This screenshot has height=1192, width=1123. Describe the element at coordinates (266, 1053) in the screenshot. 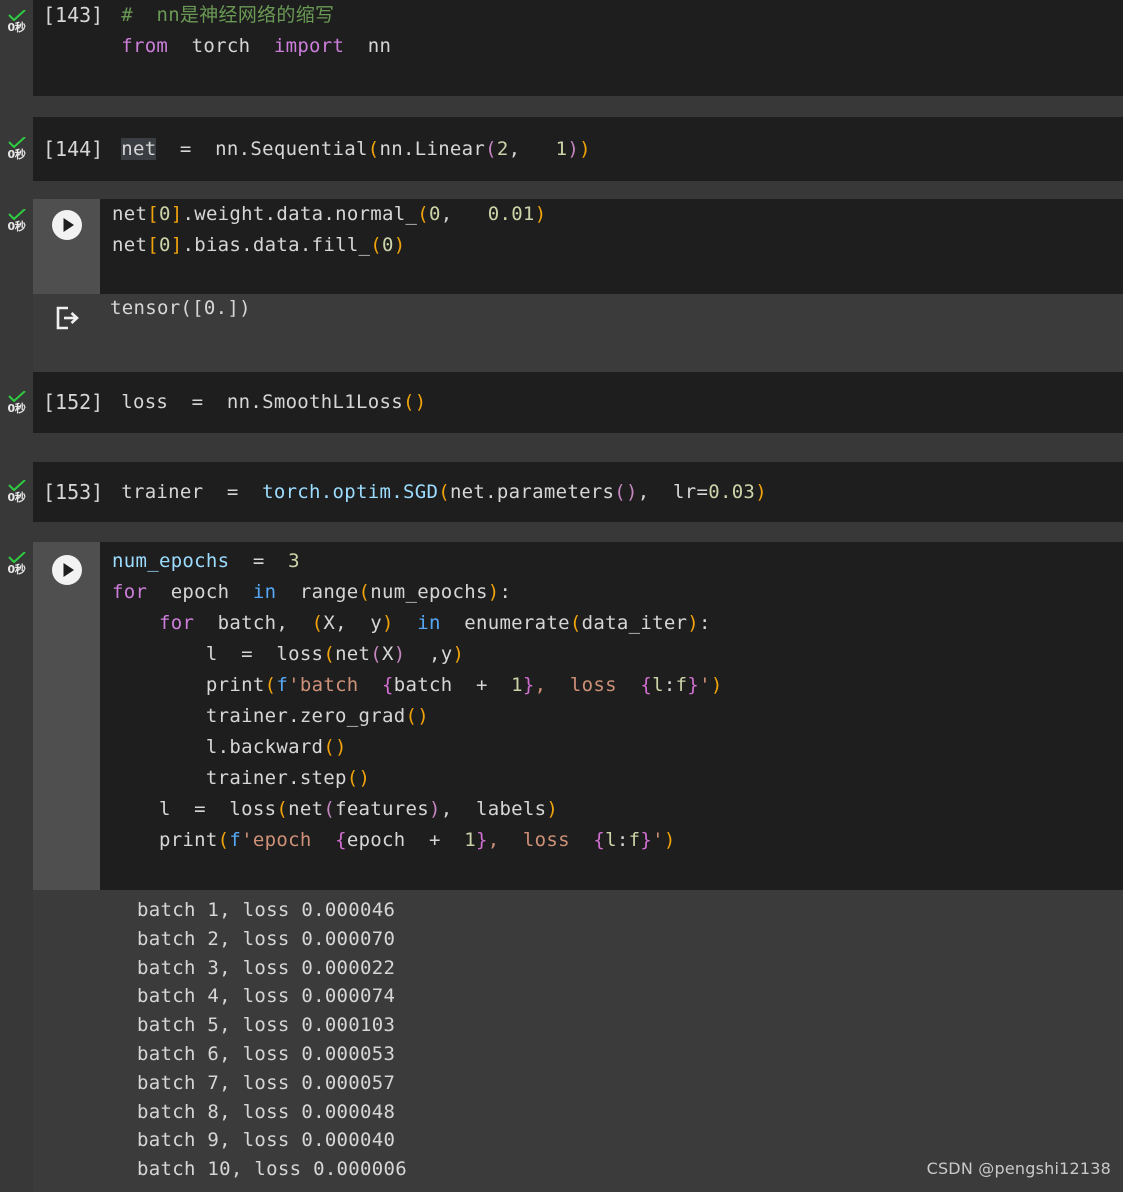

I see `stream-line: batch 6, loss 0.000053` at that location.